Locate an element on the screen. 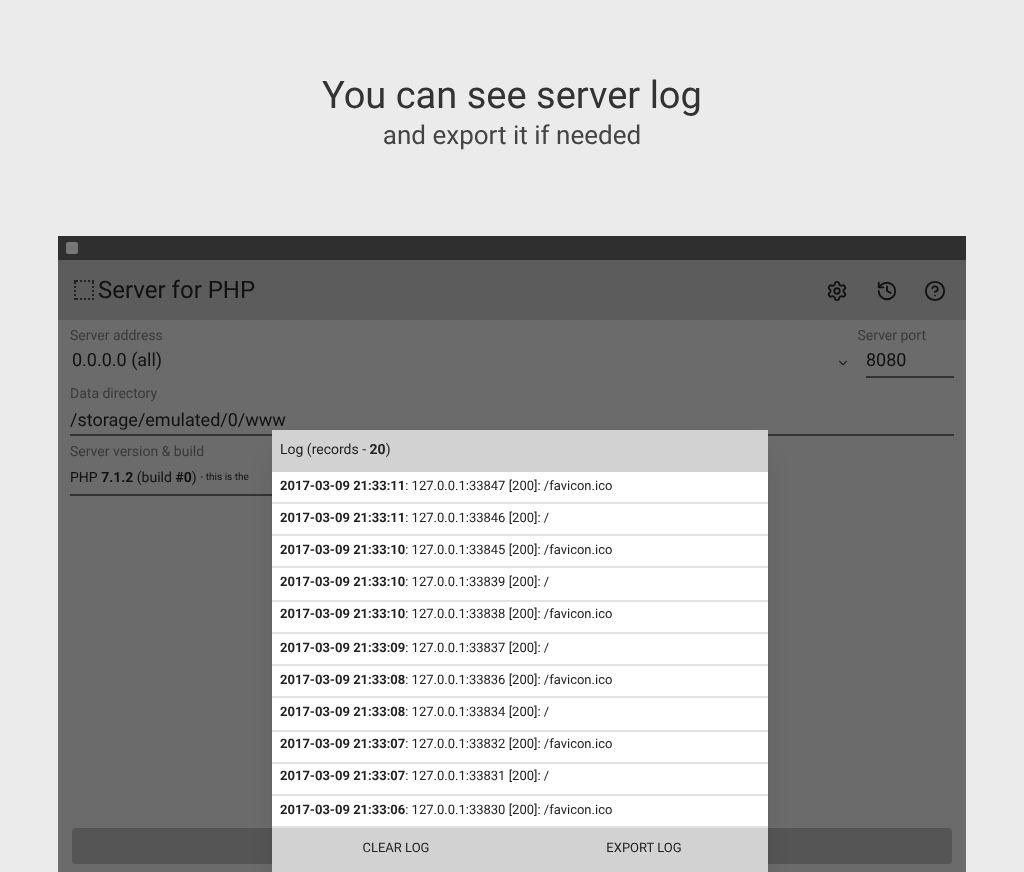 The width and height of the screenshot is (1024, 872). headline: You can see server log is located at coordinates (512, 96).